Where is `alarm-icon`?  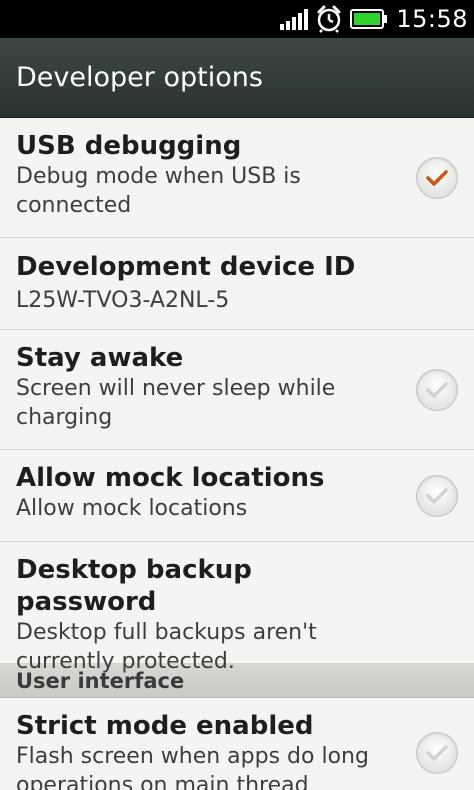
alarm-icon is located at coordinates (329, 19).